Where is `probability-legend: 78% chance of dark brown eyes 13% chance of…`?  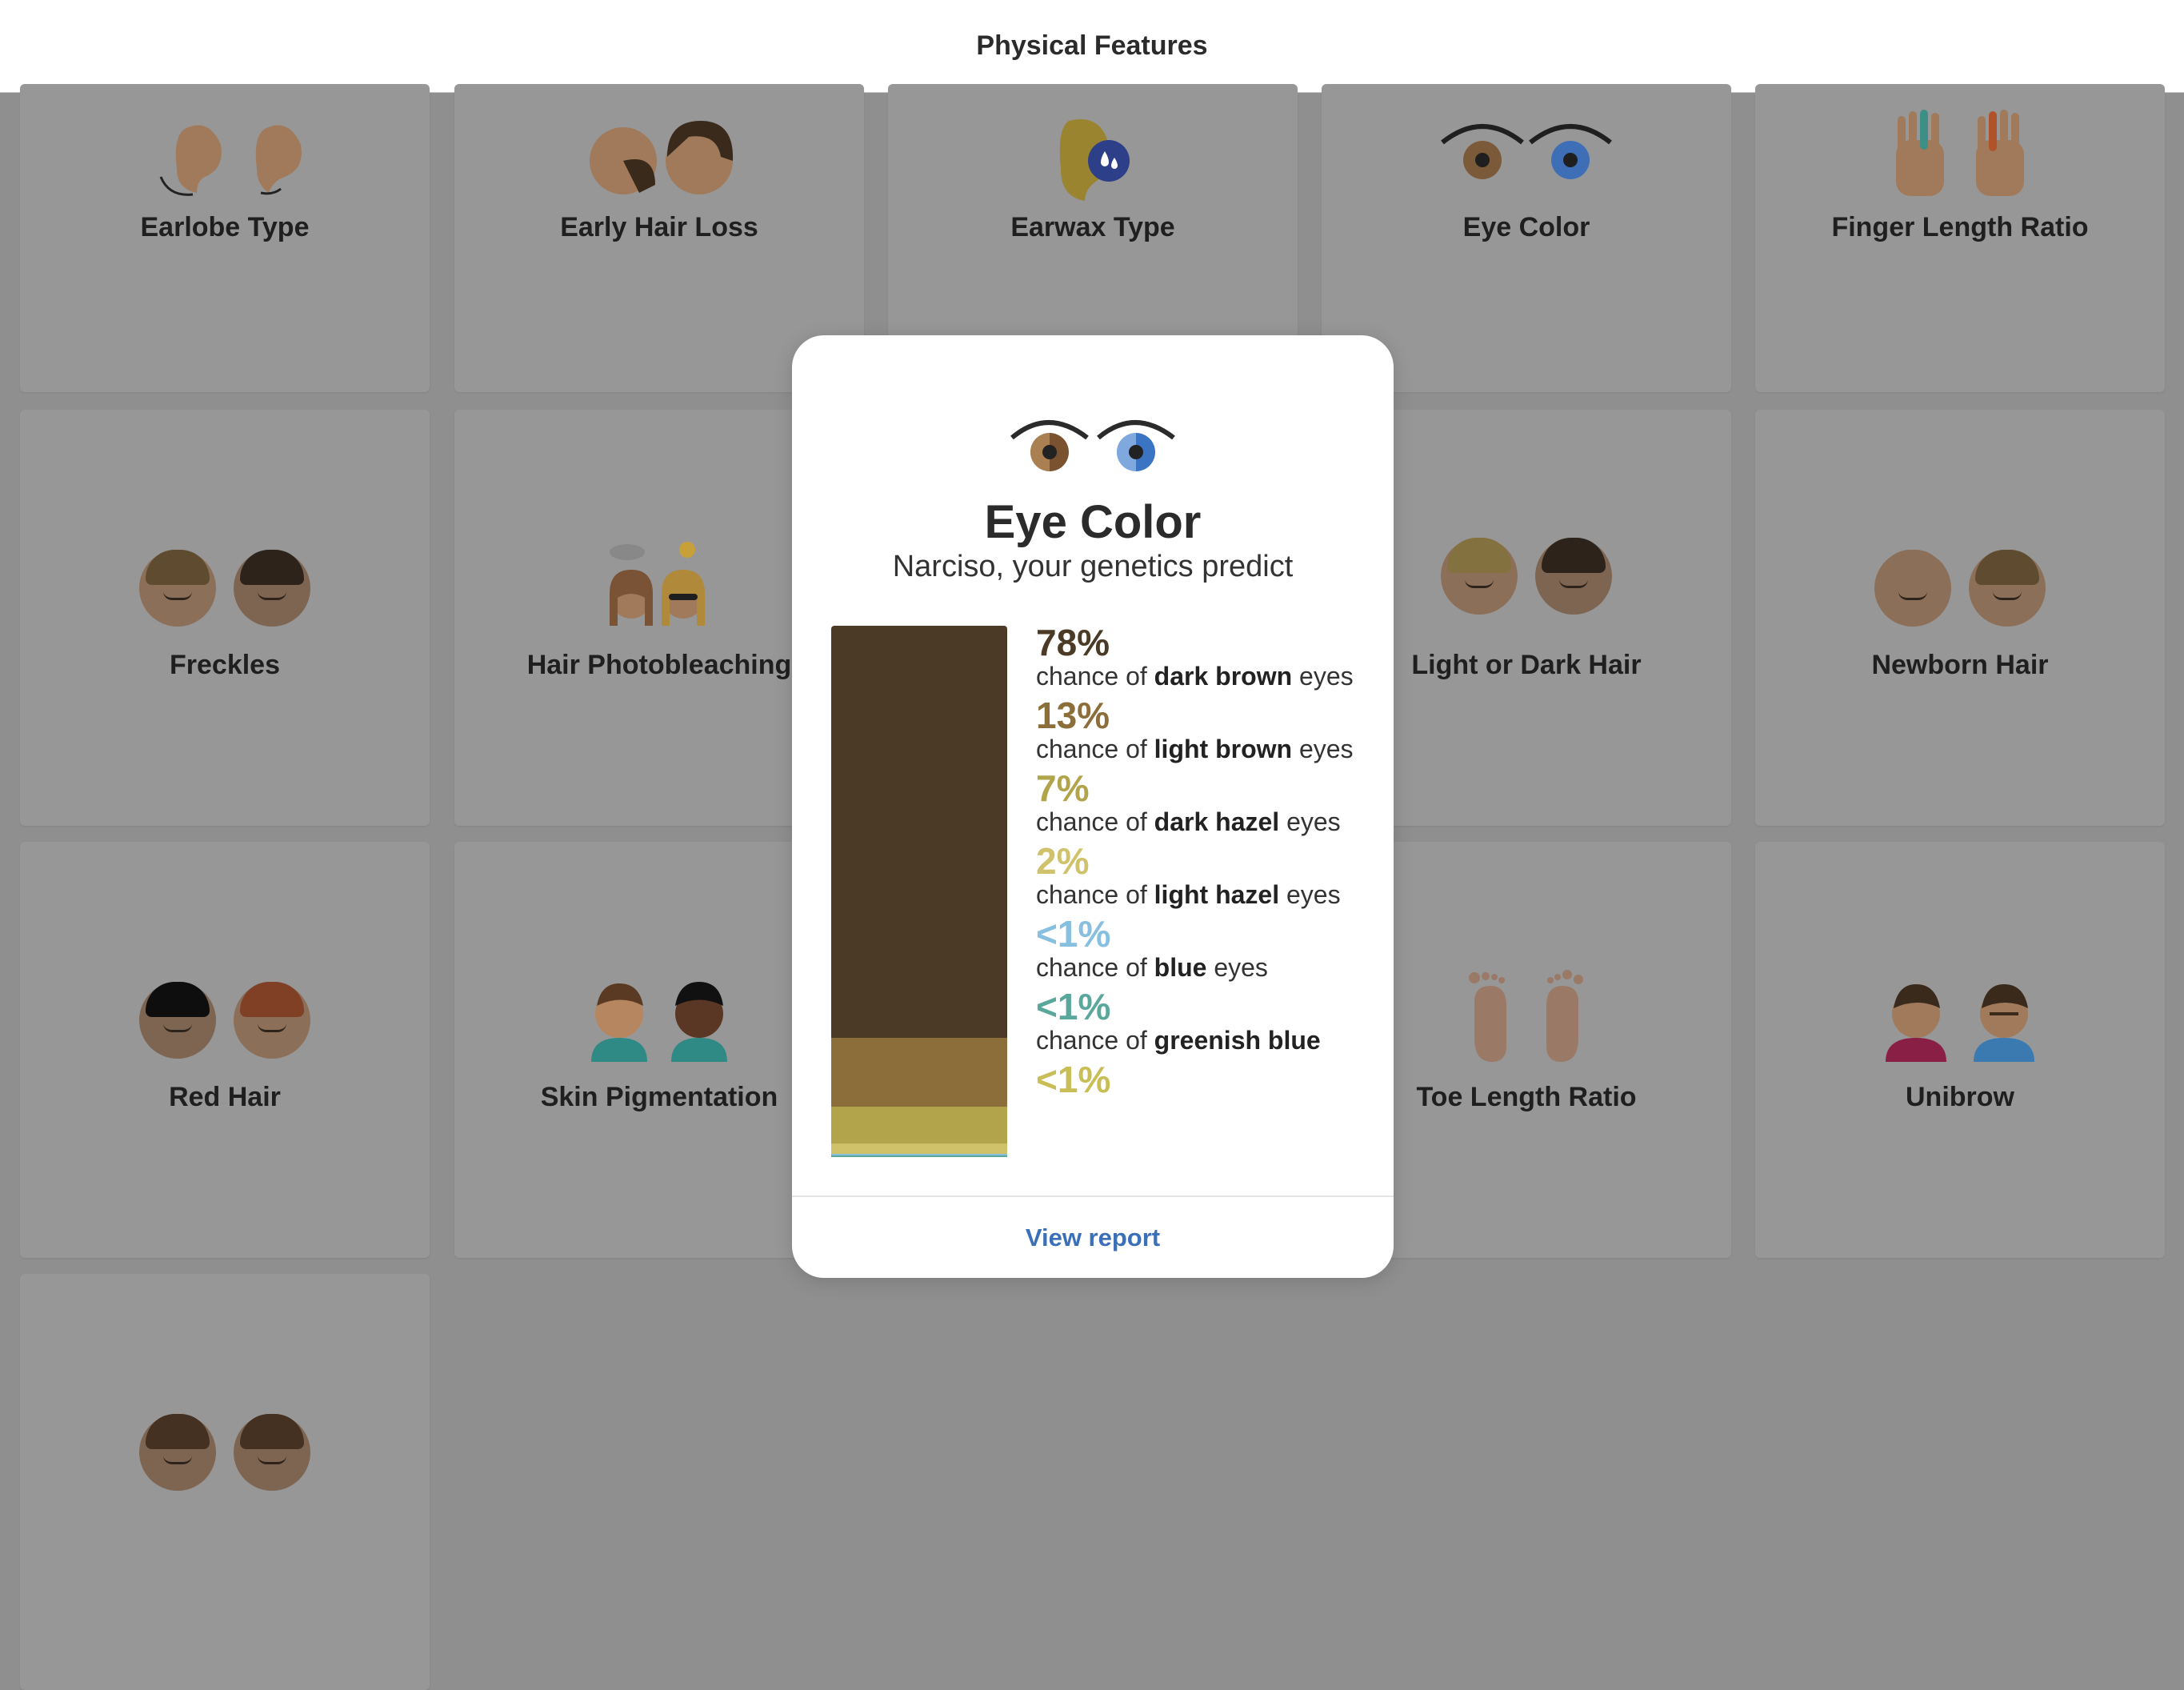
probability-legend: 78% chance of dark brown eyes 13% chance of… is located at coordinates (1204, 891).